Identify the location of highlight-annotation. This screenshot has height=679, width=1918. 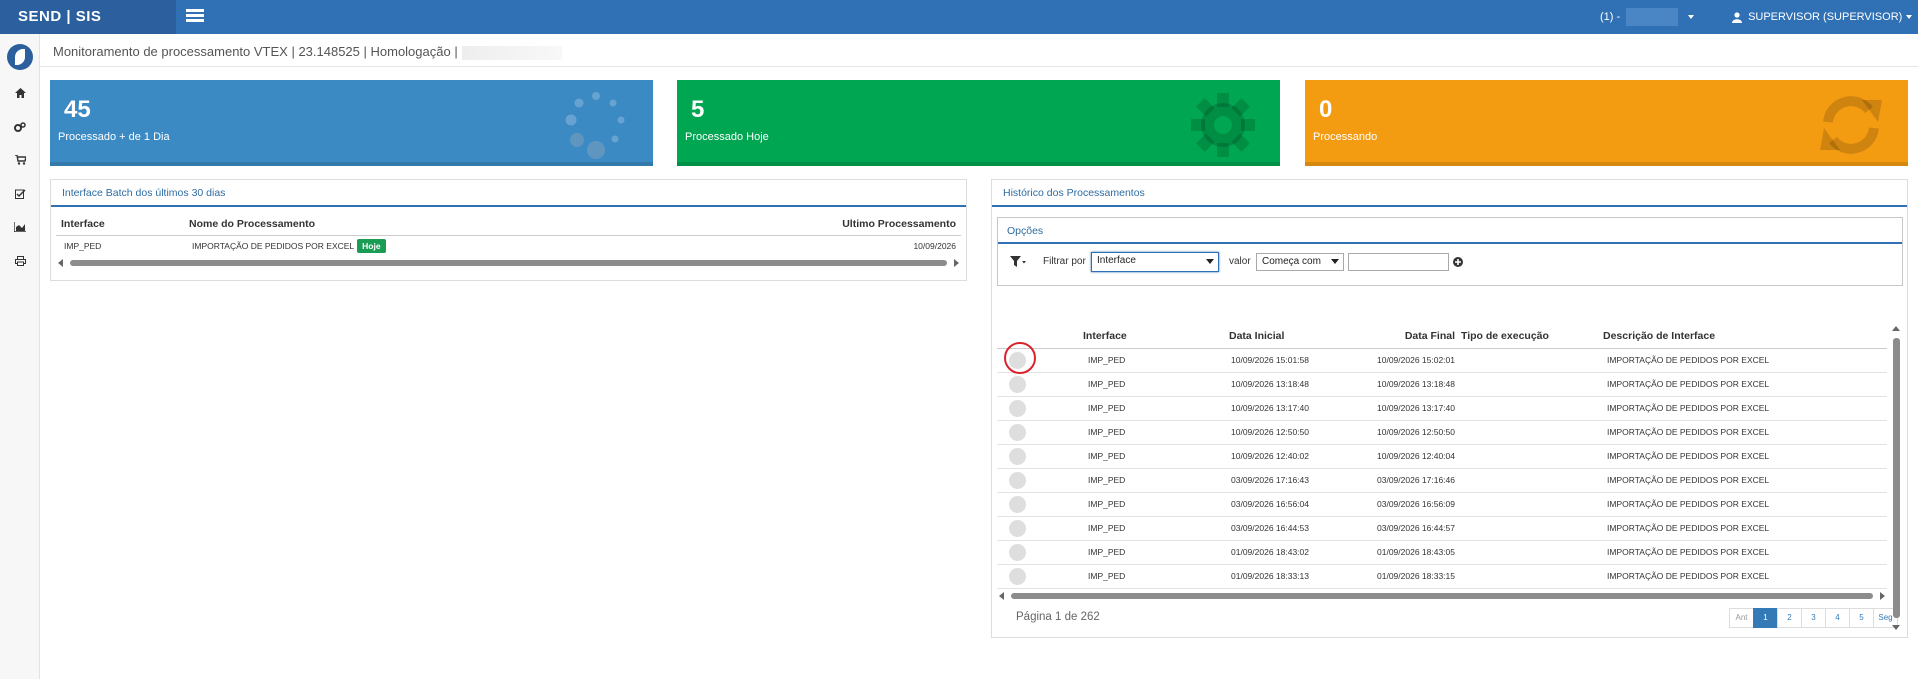
(1020, 358).